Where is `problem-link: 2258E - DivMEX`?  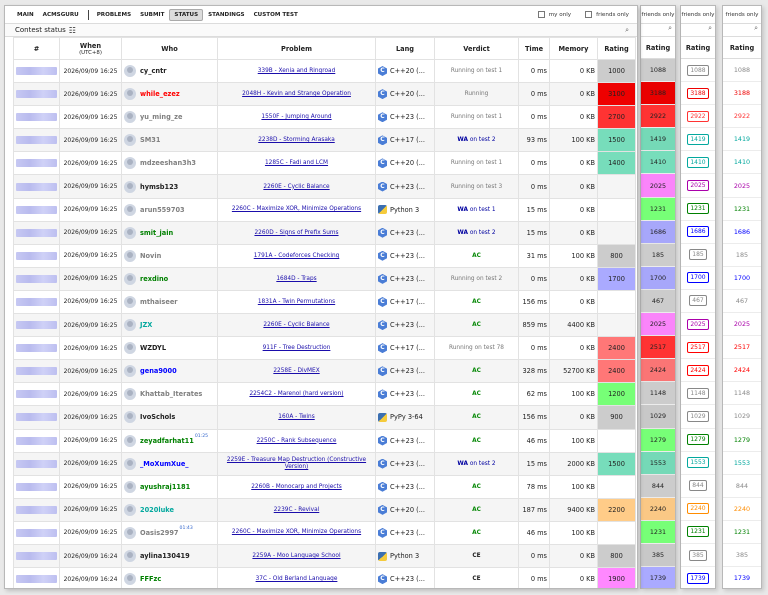
problem-link: 2258E - DivMEX is located at coordinates (296, 371).